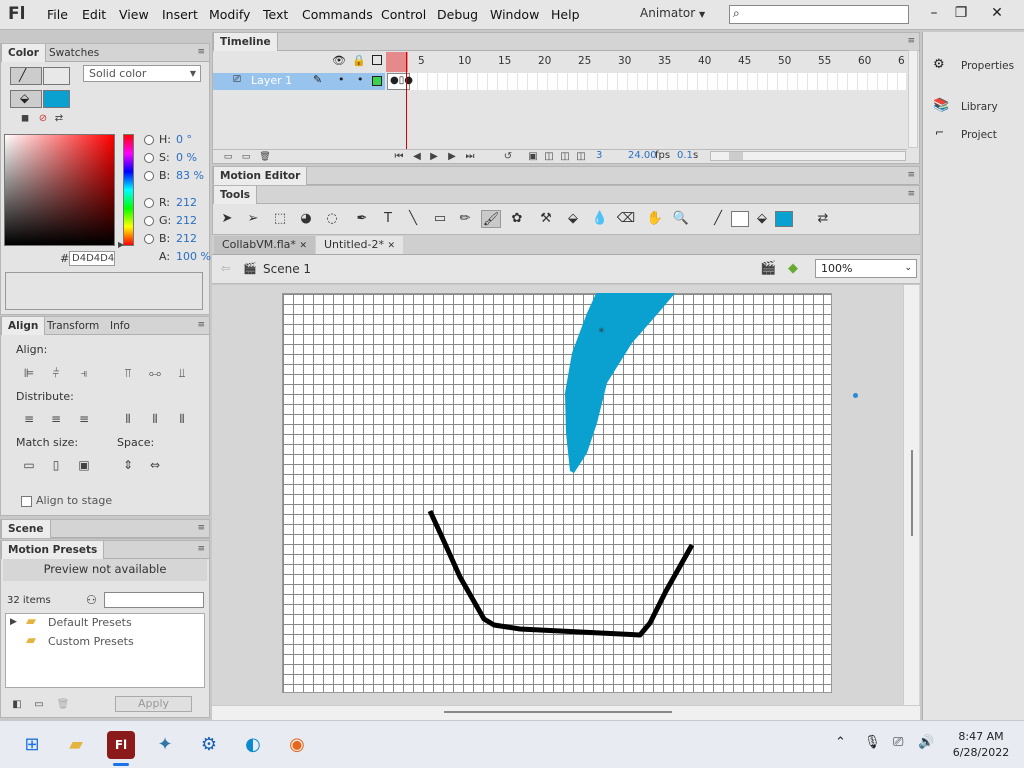 This screenshot has width=1024, height=768. I want to click on tab-info: Info, so click(120, 326).